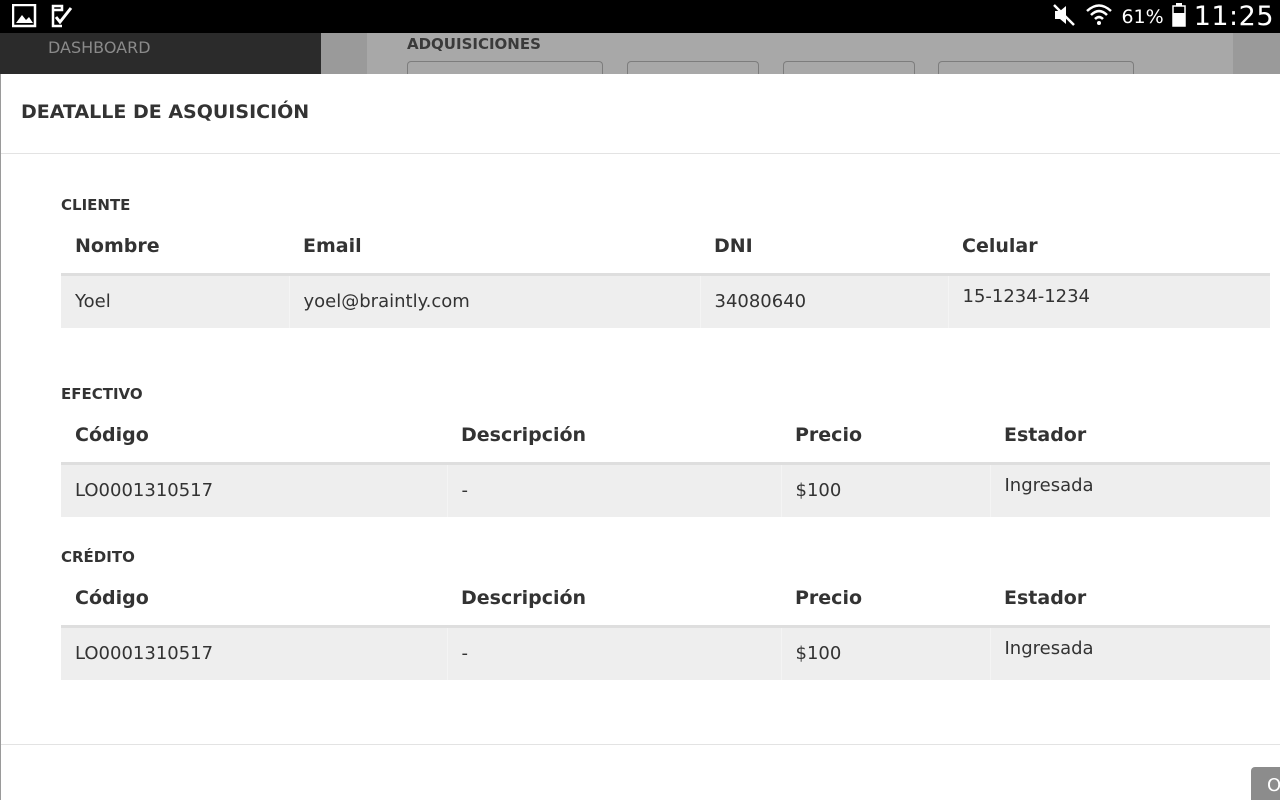  Describe the element at coordinates (1233, 16) in the screenshot. I see `clock: 11:25` at that location.